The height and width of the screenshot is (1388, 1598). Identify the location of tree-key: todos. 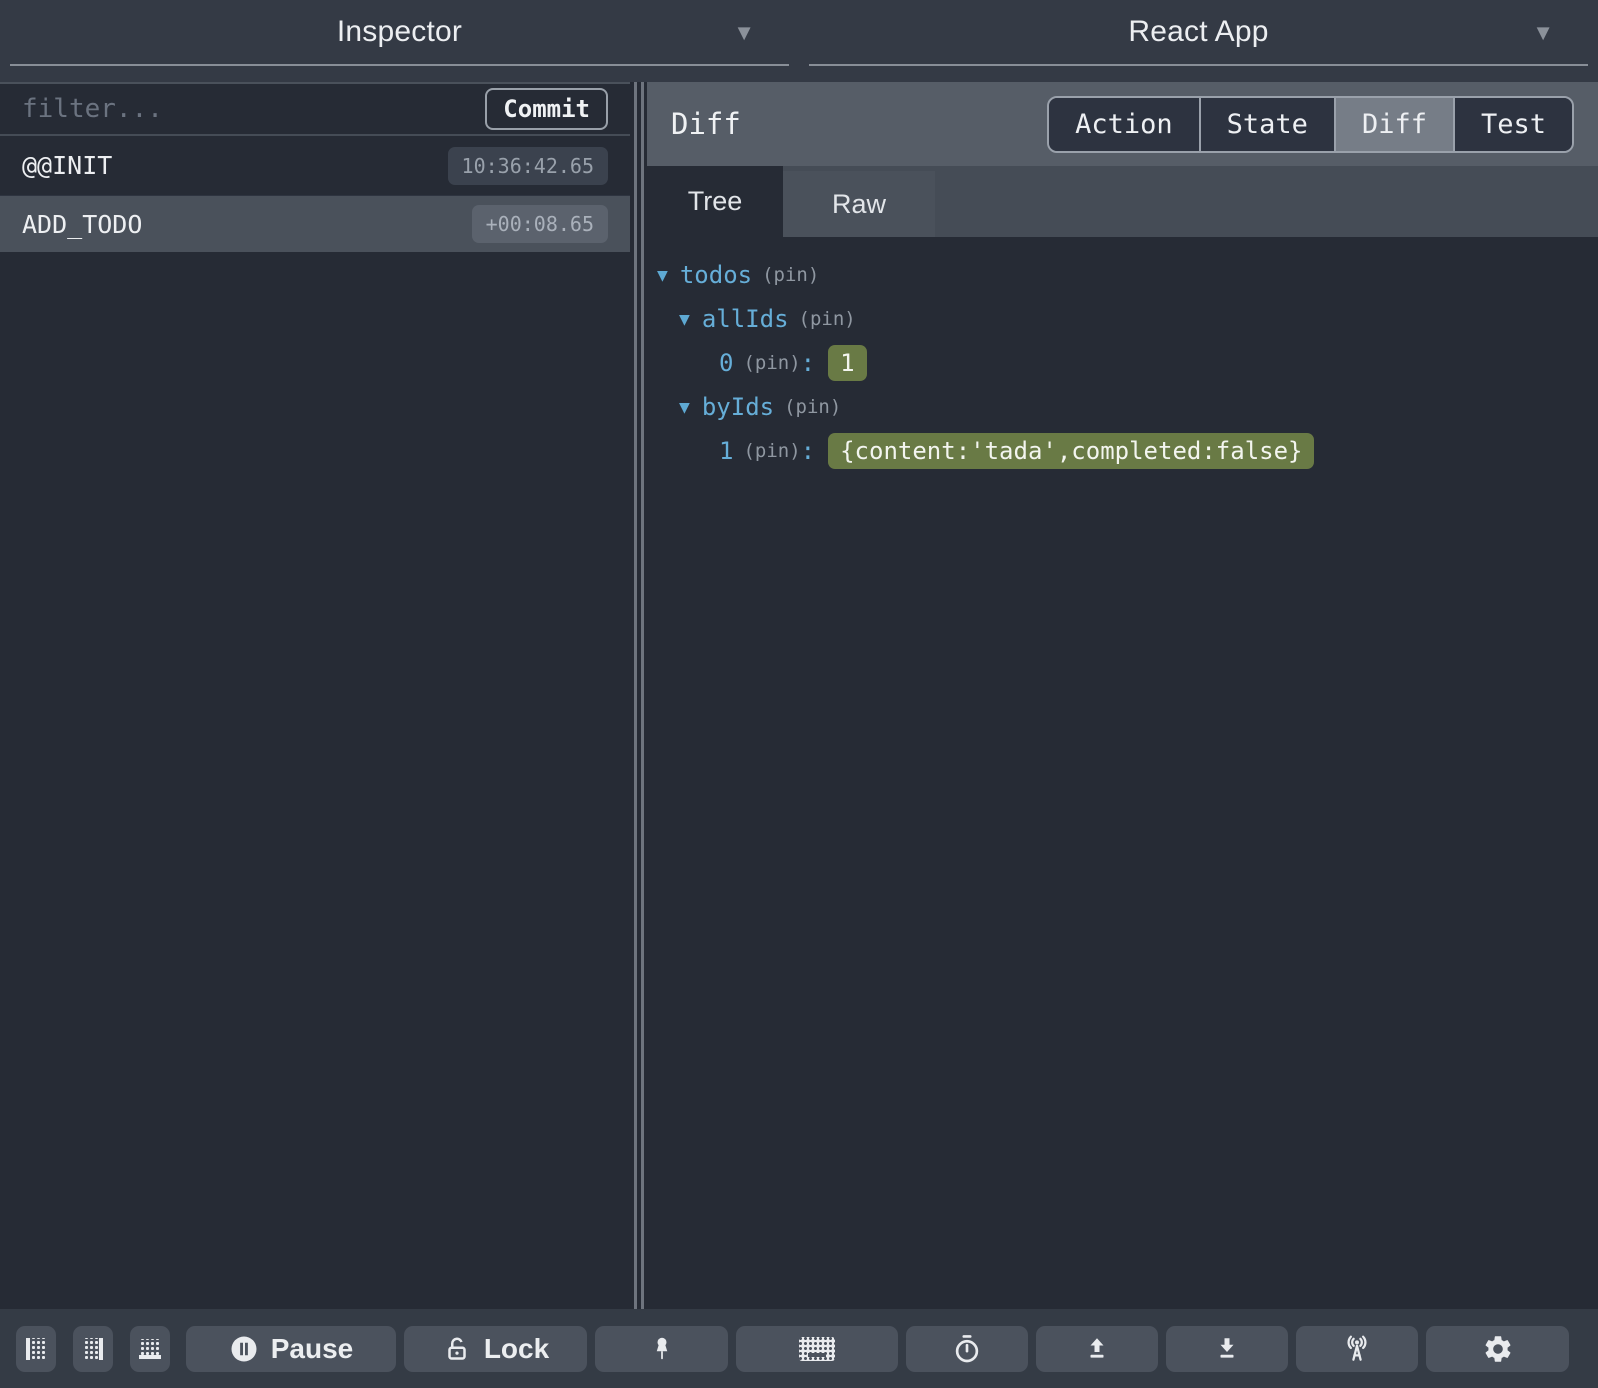
(716, 275).